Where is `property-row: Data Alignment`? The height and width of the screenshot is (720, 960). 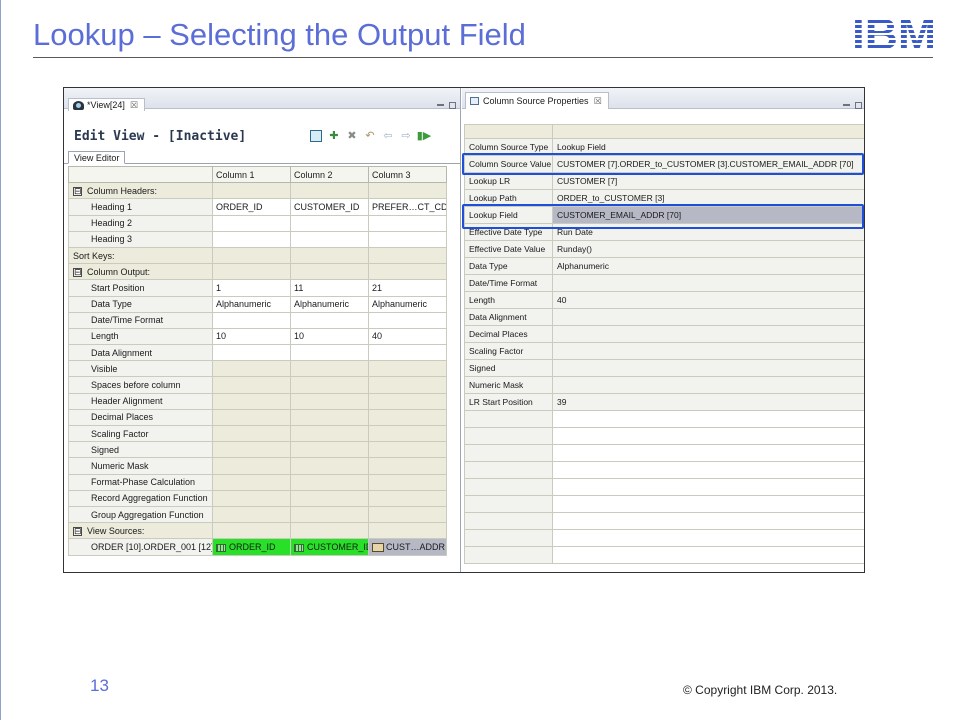 property-row: Data Alignment is located at coordinates (664, 317).